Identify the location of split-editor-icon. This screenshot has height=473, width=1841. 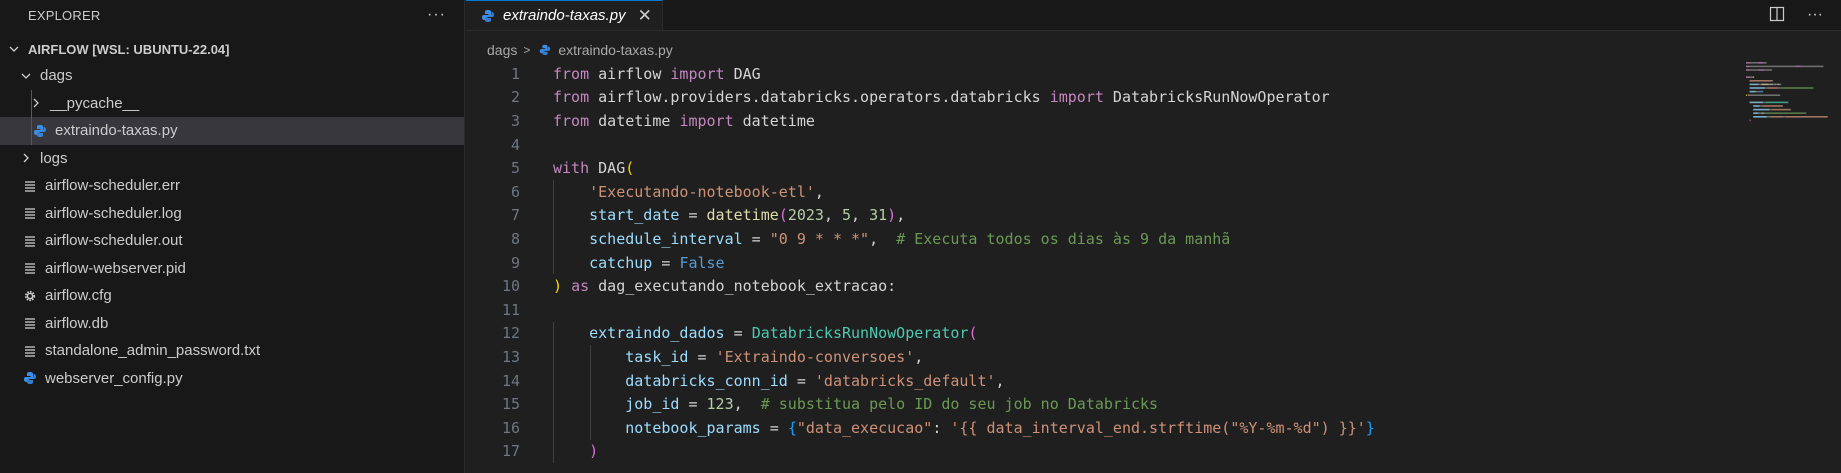
(1777, 16).